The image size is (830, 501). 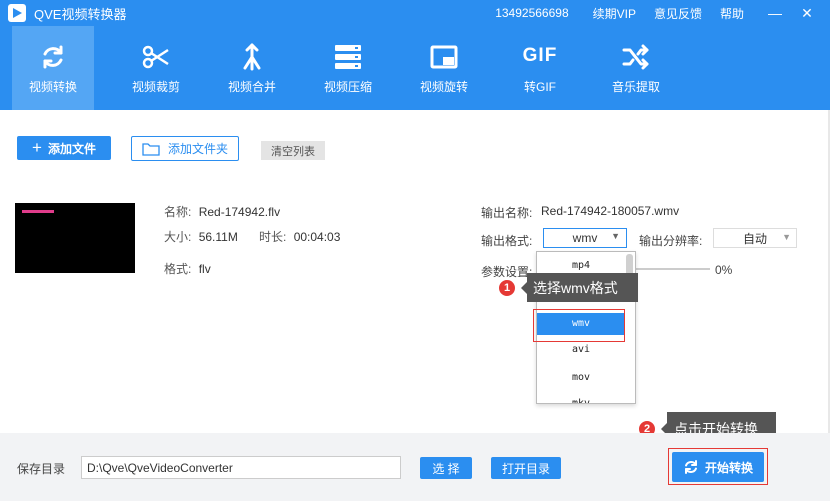 I want to click on nav-label: 视频压缩, so click(x=347, y=86).